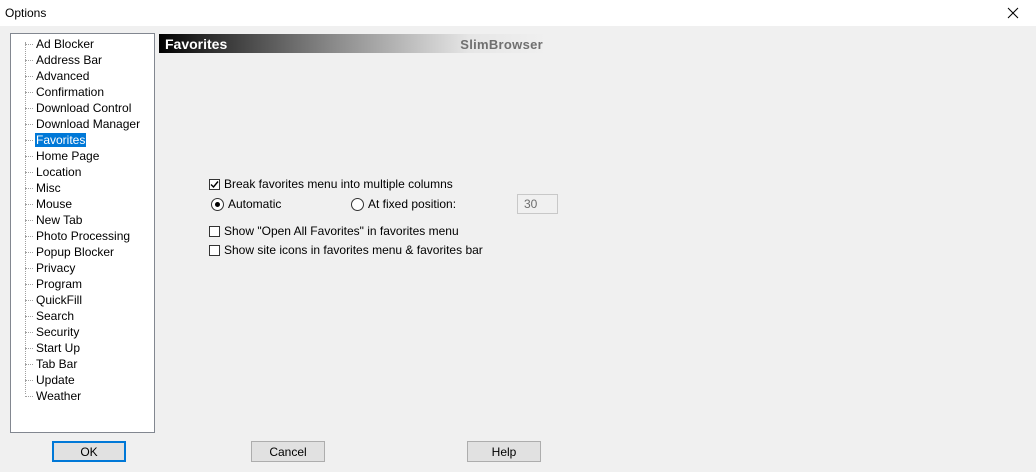  Describe the element at coordinates (69, 60) in the screenshot. I see `tree-item-label: Address Bar` at that location.